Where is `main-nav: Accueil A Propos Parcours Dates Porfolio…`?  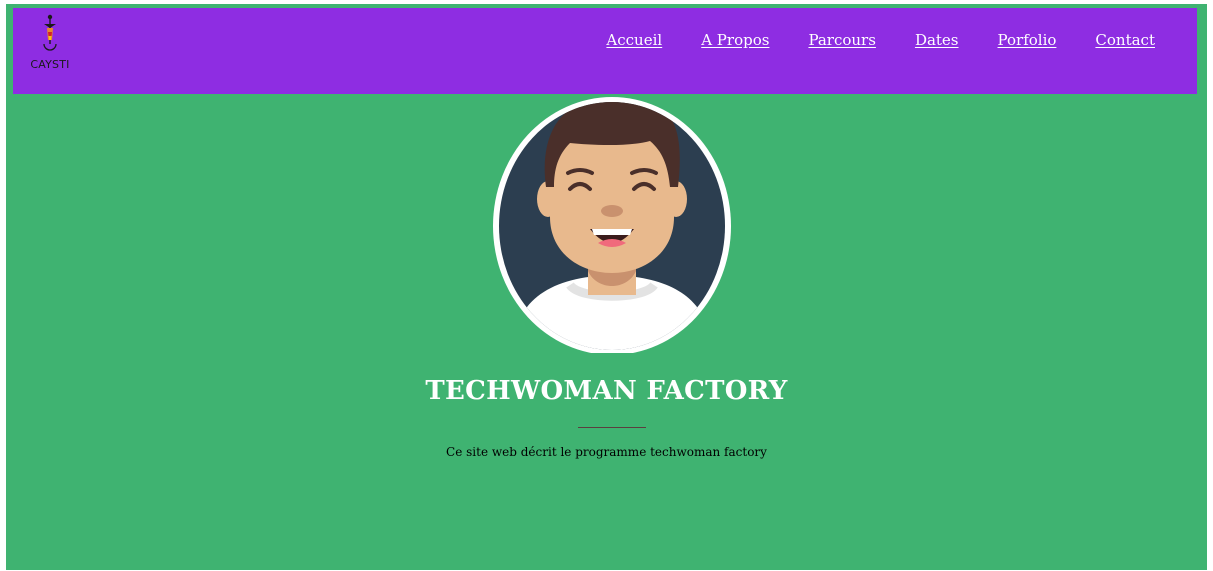 main-nav: Accueil A Propos Parcours Dates Porfolio… is located at coordinates (880, 40).